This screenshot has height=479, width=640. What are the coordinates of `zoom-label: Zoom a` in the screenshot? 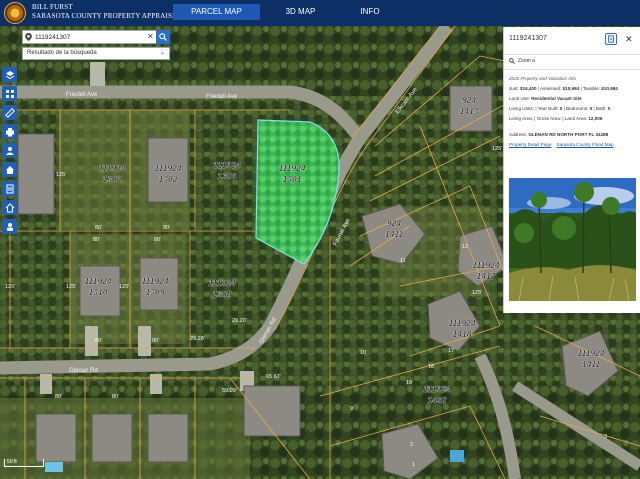 It's located at (526, 61).